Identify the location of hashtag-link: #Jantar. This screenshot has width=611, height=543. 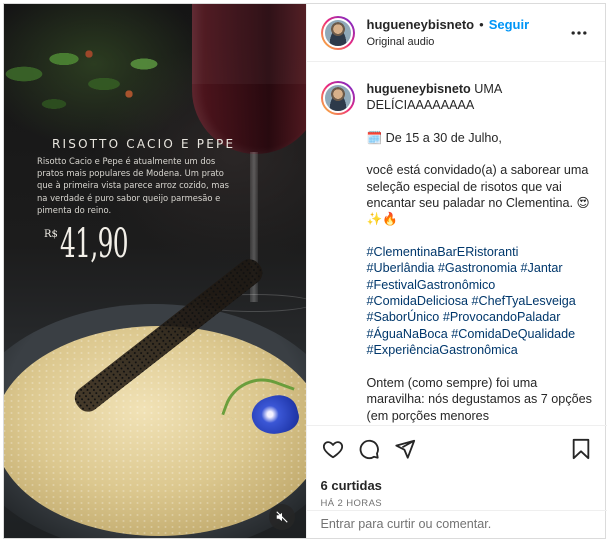
(542, 268).